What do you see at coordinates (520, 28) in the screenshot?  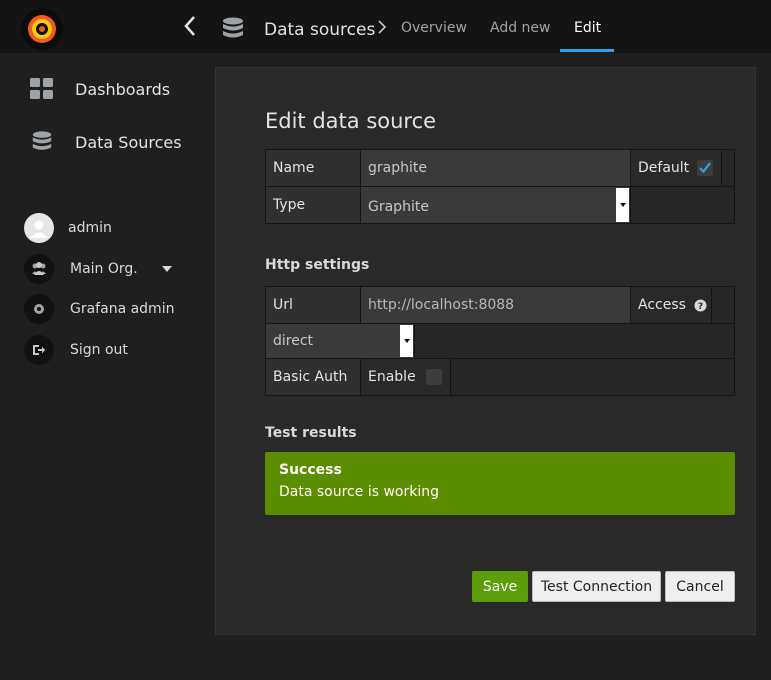 I see `tab-add-new: Add new` at bounding box center [520, 28].